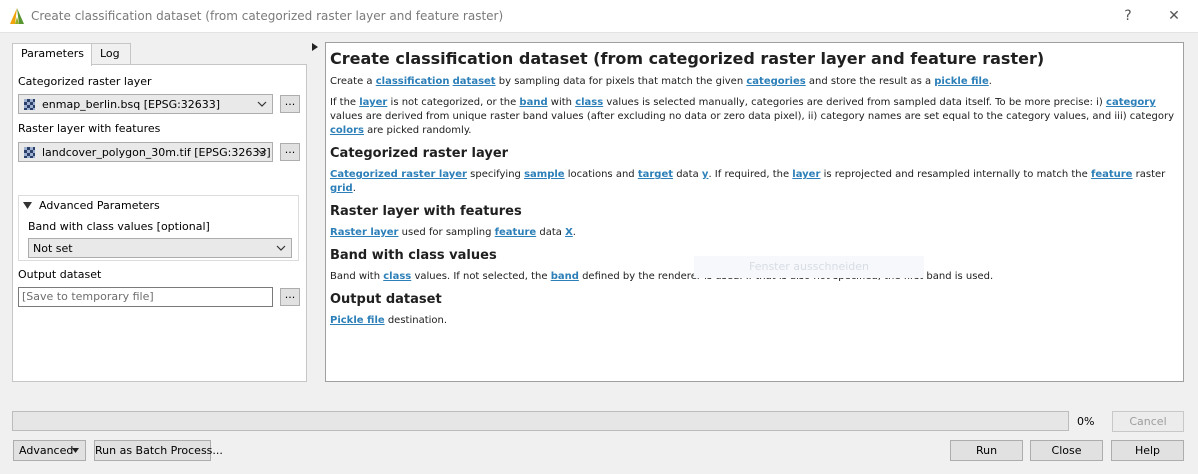 This screenshot has width=1198, height=474. What do you see at coordinates (53, 248) in the screenshot?
I see `band-class-value: Not set` at bounding box center [53, 248].